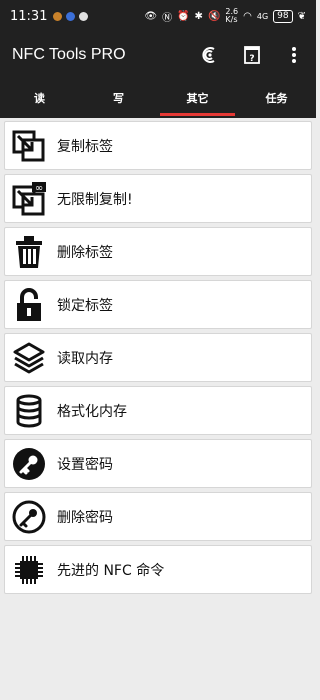 This screenshot has height=700, width=320. I want to click on chip-icon, so click(29, 570).